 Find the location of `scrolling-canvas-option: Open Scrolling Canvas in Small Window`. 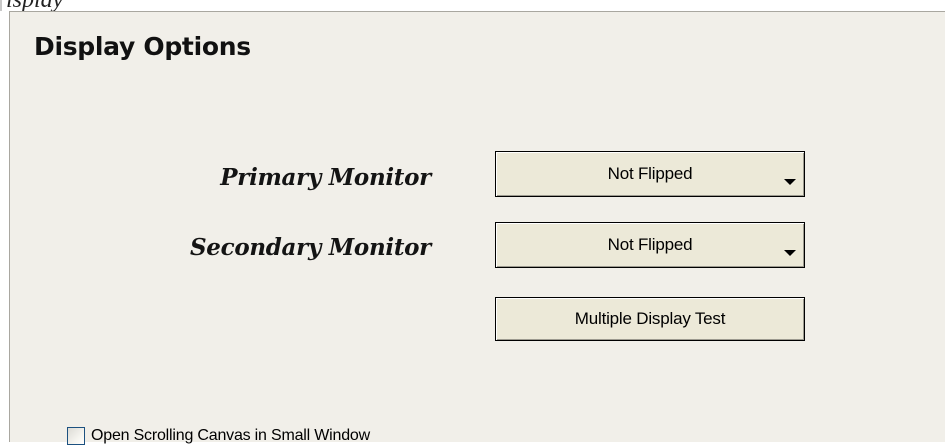

scrolling-canvas-option: Open Scrolling Canvas in Small Window is located at coordinates (218, 436).